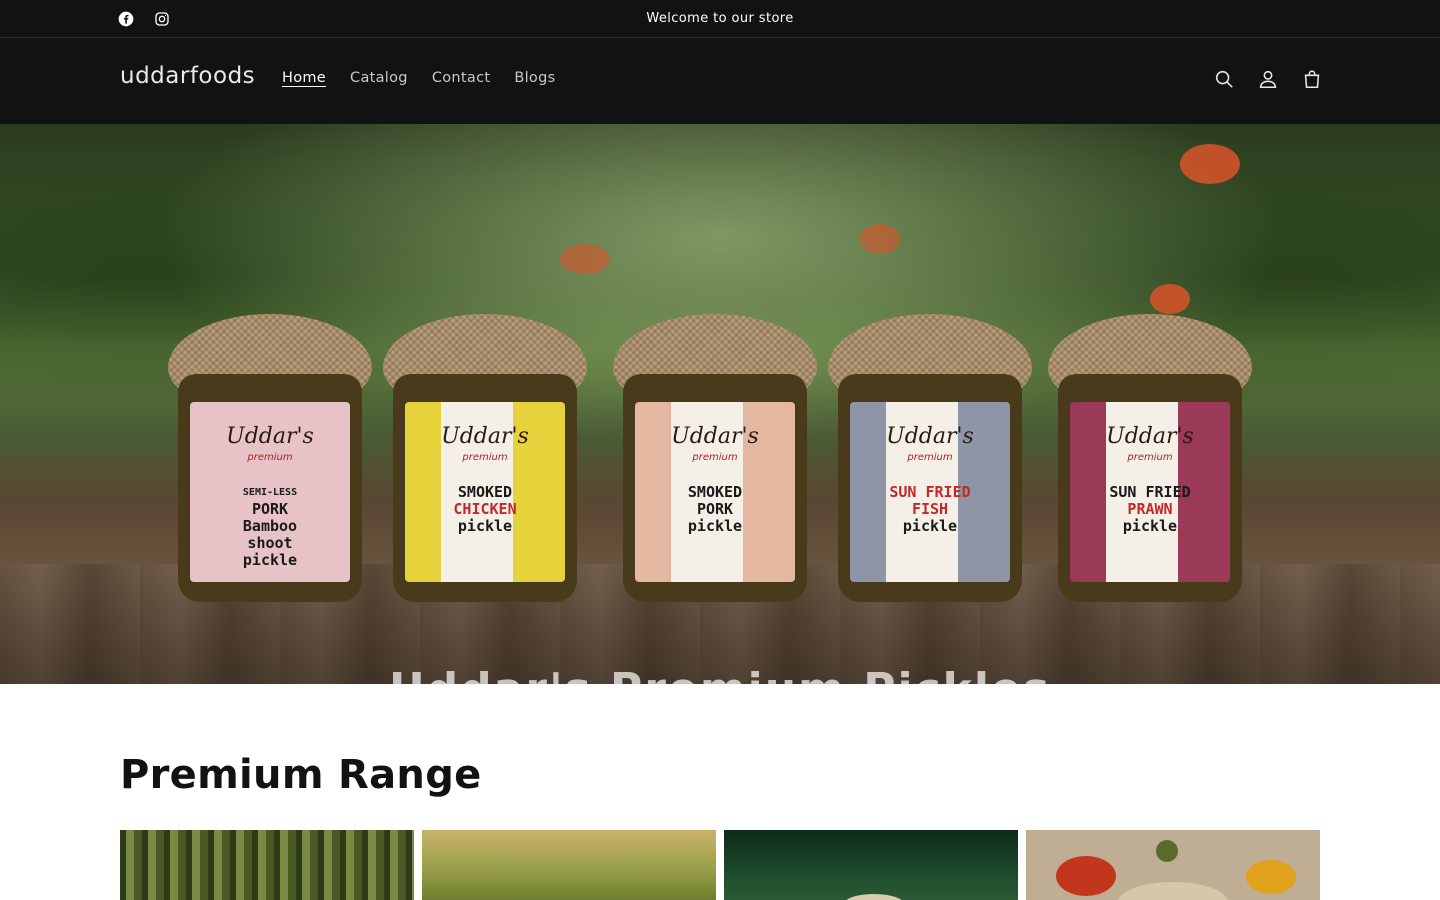 Image resolution: width=1440 pixels, height=900 pixels. I want to click on premium-range-grid, so click(720, 865).